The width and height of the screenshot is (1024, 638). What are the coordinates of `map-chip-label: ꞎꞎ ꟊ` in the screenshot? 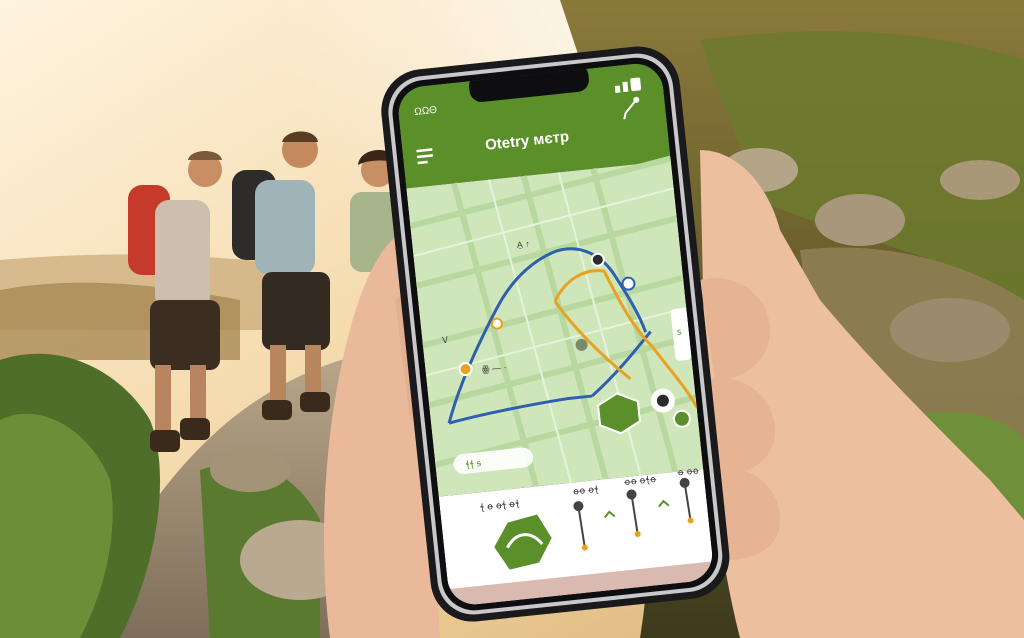 It's located at (473, 464).